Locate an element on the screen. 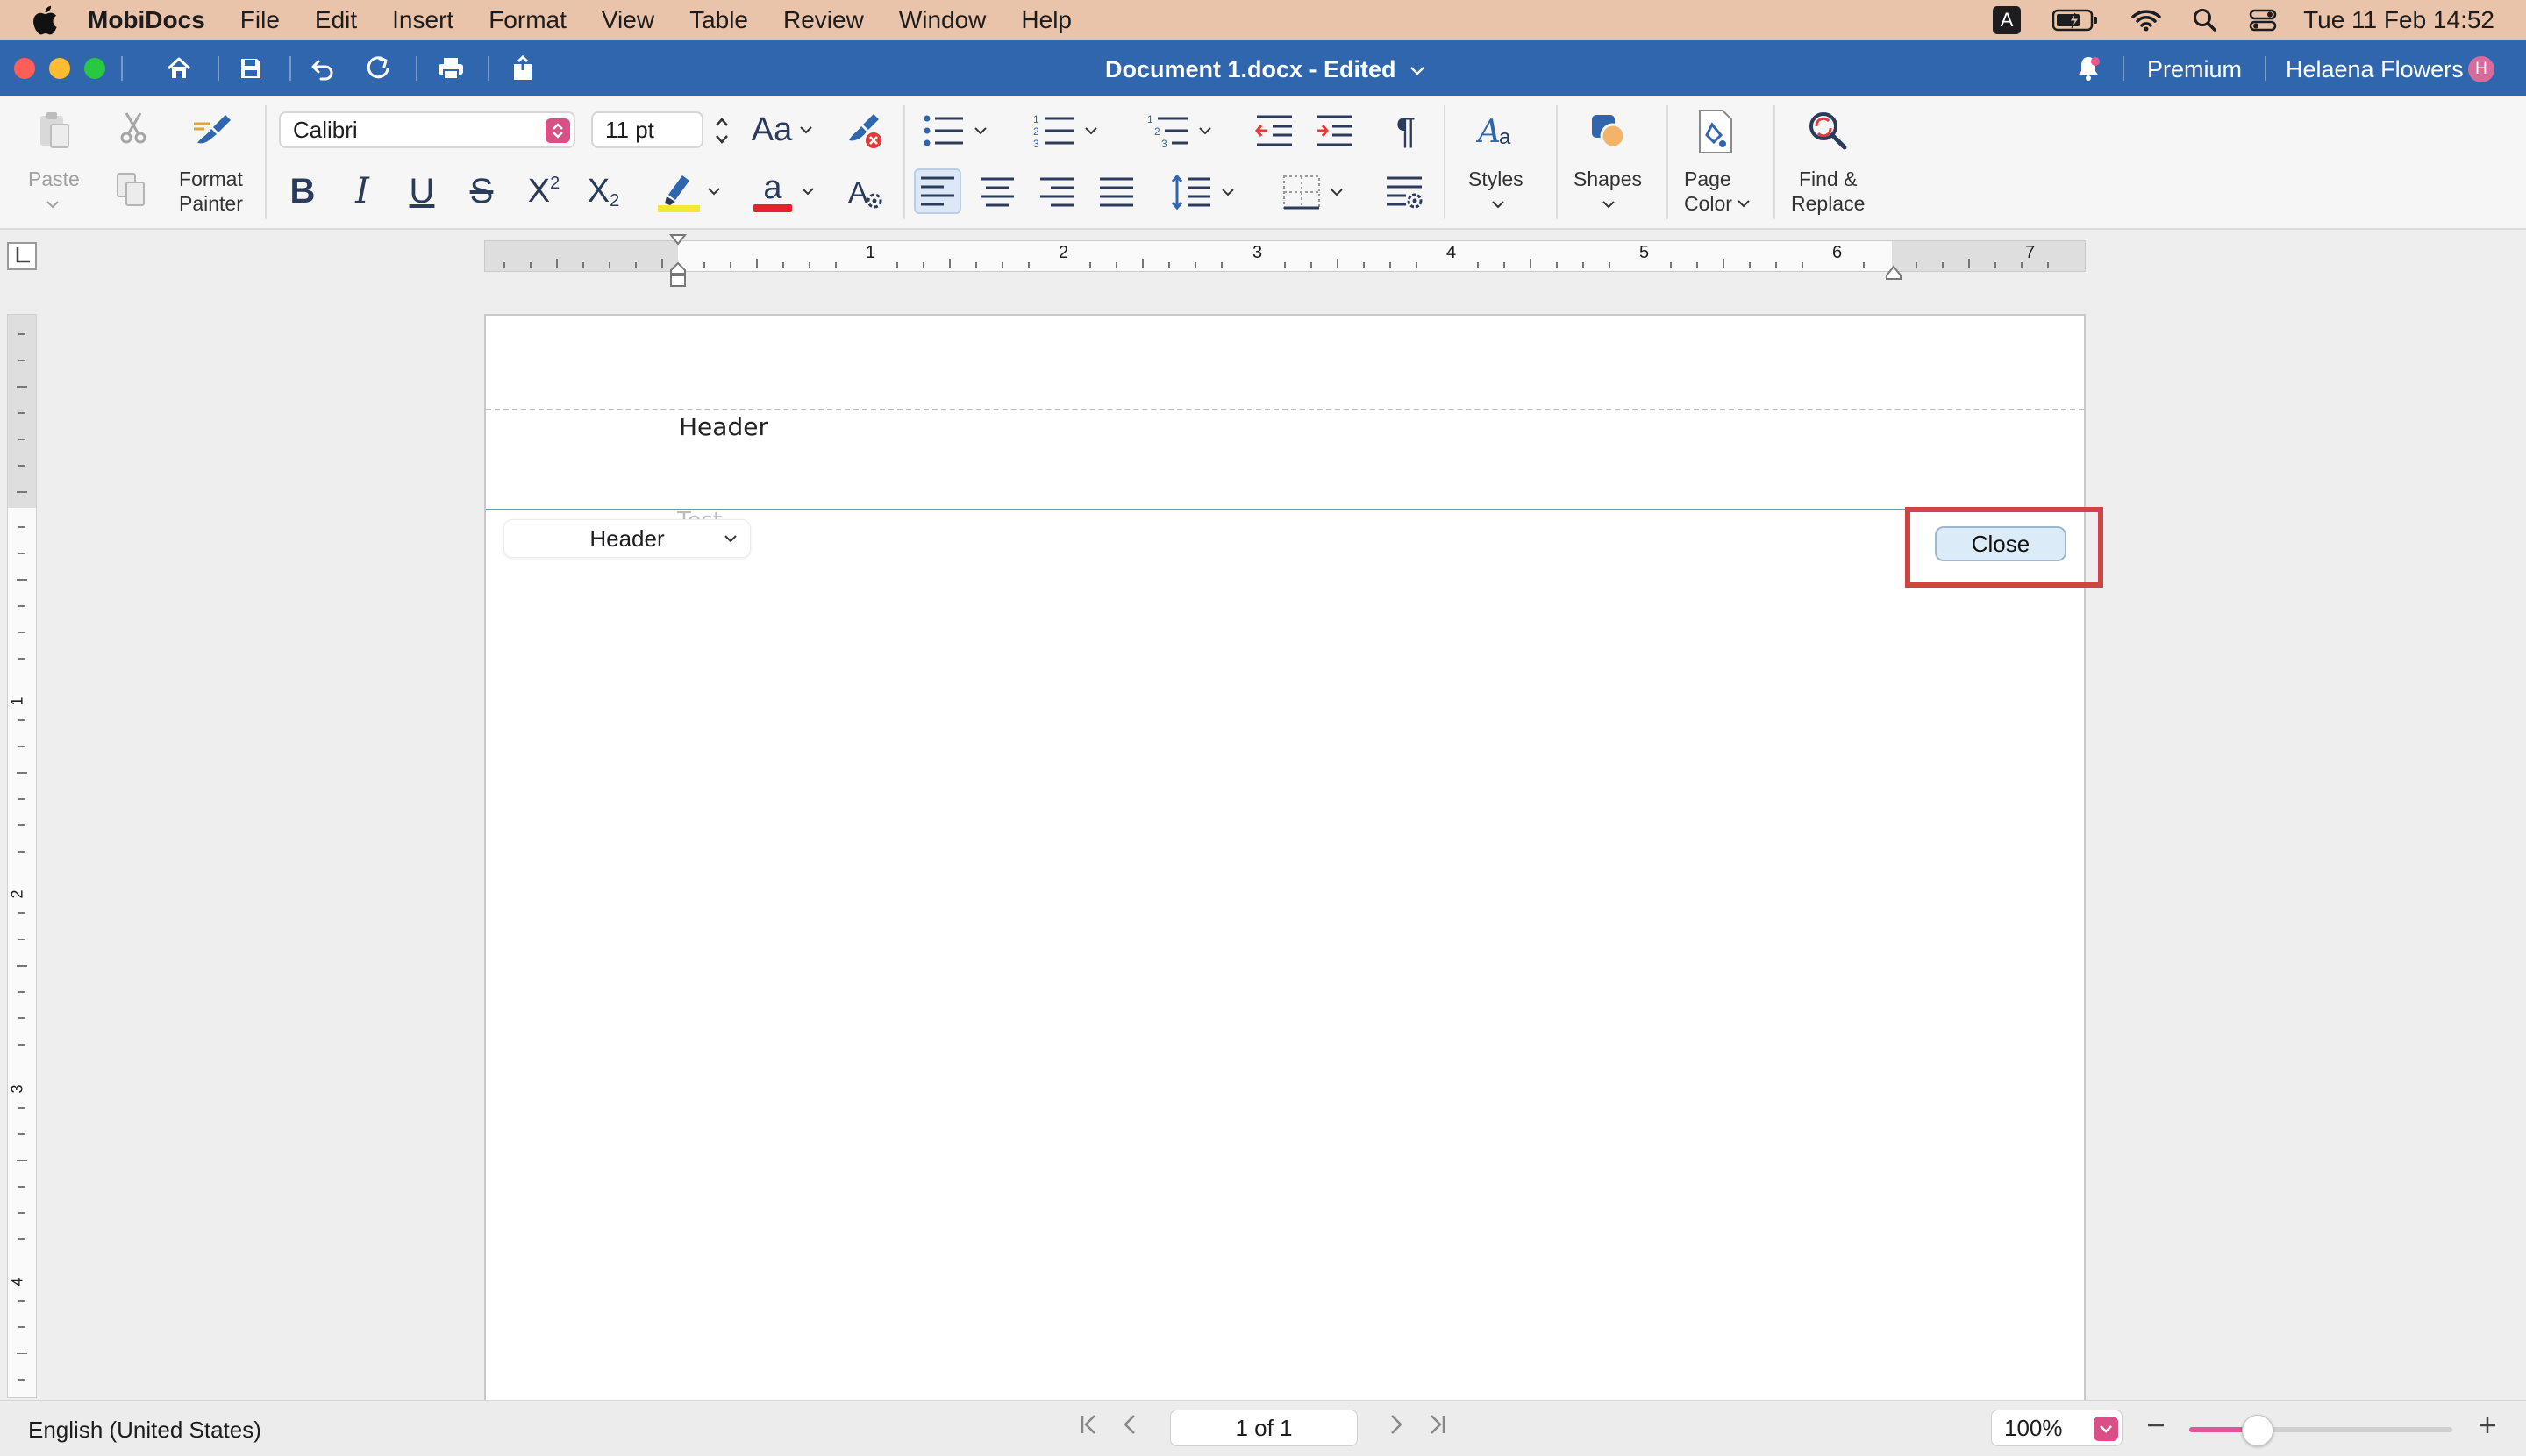 This screenshot has width=2526, height=1456. borders-button is located at coordinates (1313, 192).